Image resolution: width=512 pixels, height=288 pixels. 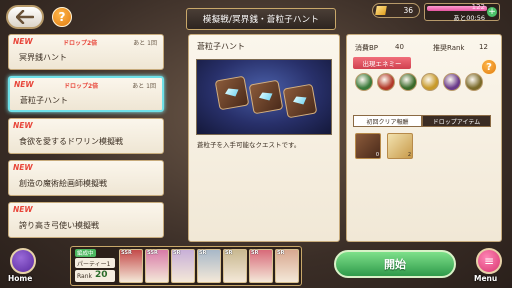 What do you see at coordinates (489, 261) in the screenshot?
I see `menu-icon: ≡` at bounding box center [489, 261].